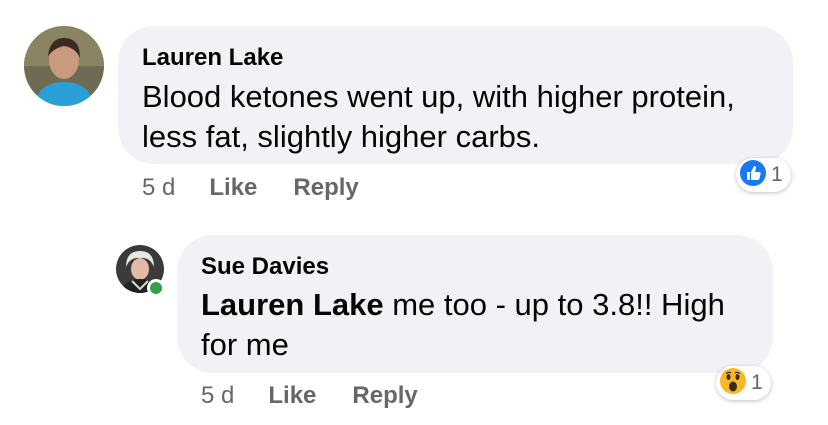  What do you see at coordinates (268, 188) in the screenshot?
I see `comment-actions: 5 d Like Reply` at bounding box center [268, 188].